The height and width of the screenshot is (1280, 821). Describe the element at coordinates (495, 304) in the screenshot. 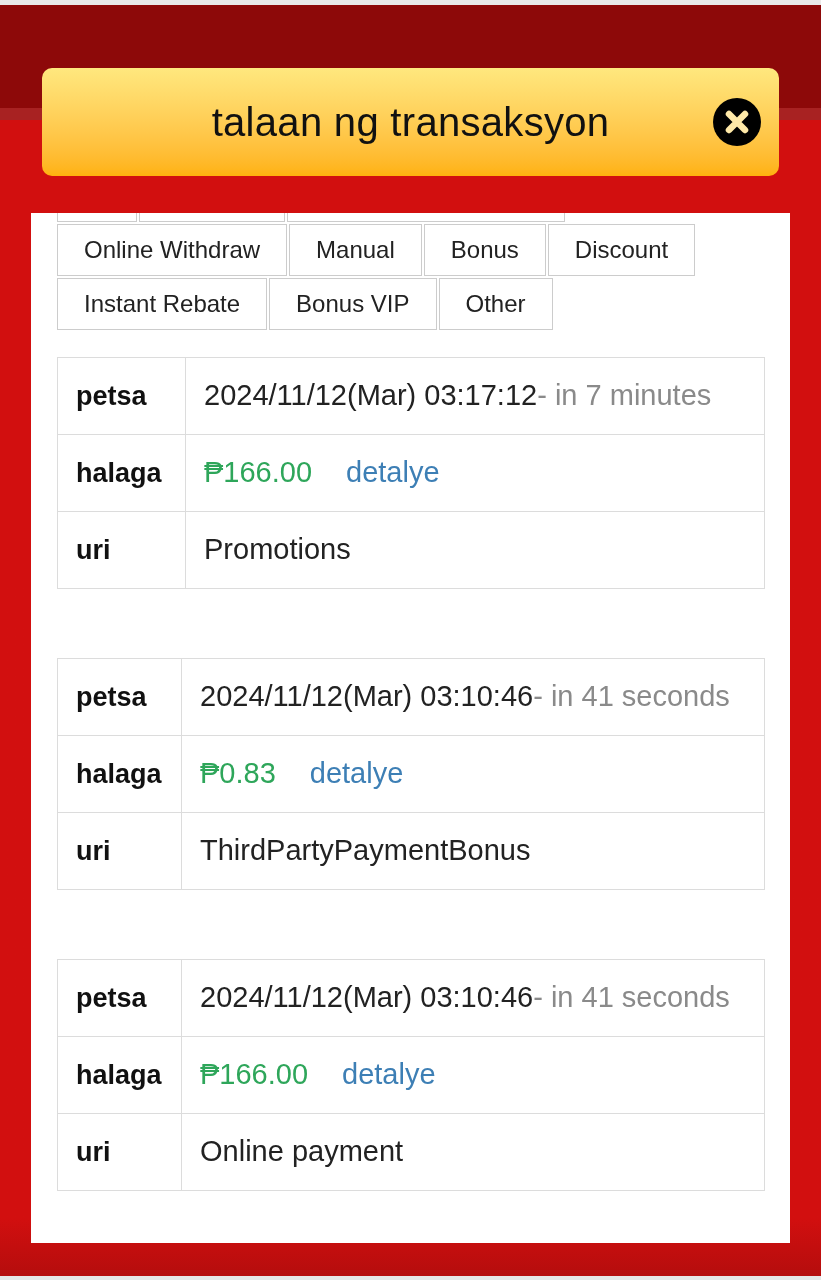

I see `tab: Other` at that location.